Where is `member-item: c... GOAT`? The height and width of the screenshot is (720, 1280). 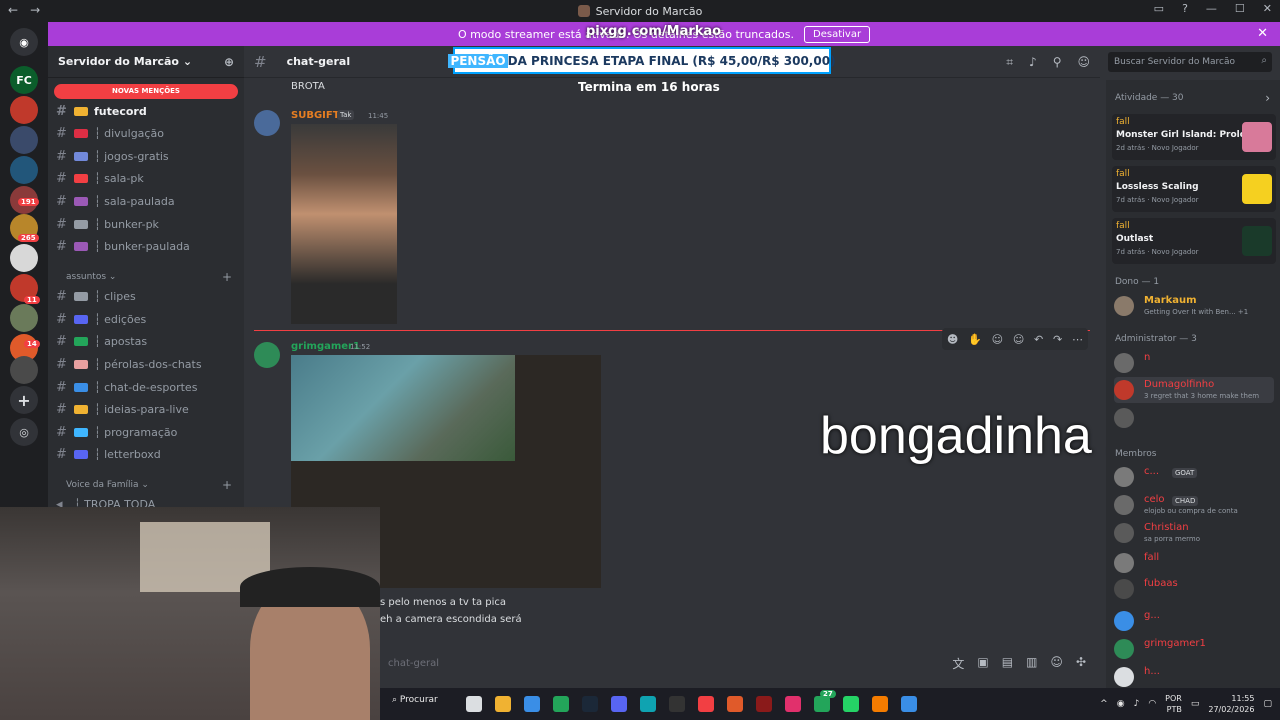 member-item: c... GOAT is located at coordinates (1194, 477).